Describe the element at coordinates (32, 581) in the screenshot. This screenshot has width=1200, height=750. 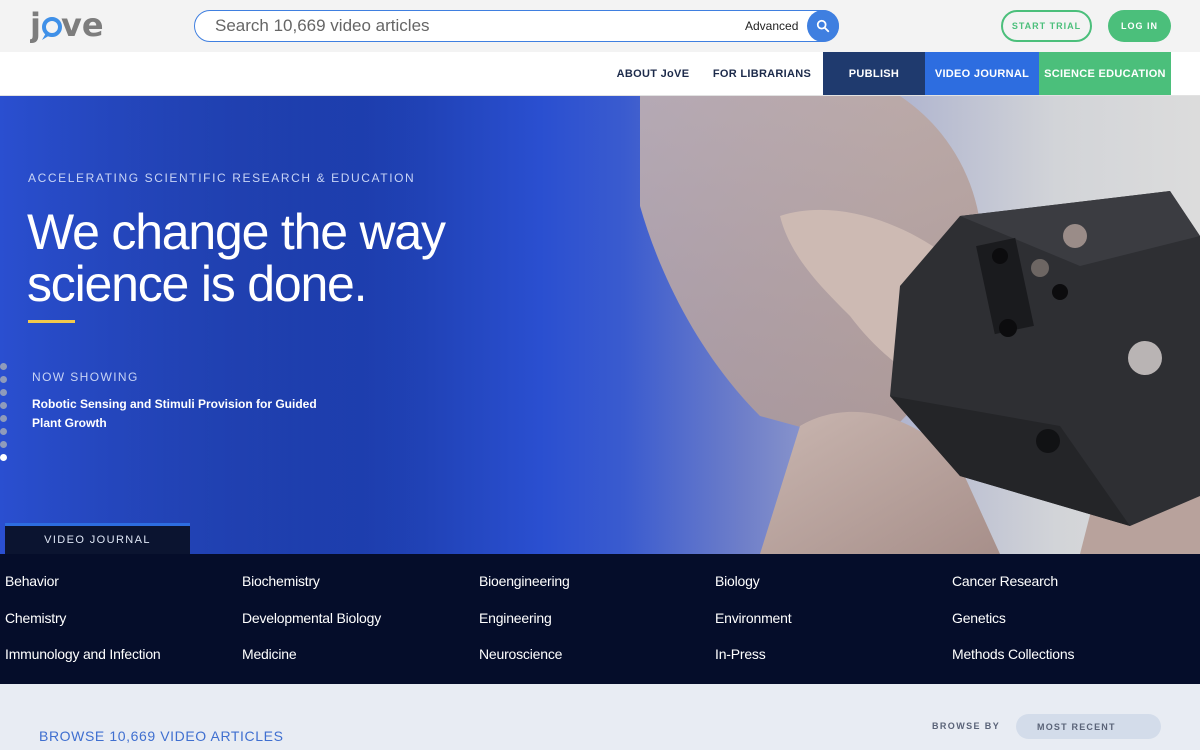
I see `category-link: Behavior` at that location.